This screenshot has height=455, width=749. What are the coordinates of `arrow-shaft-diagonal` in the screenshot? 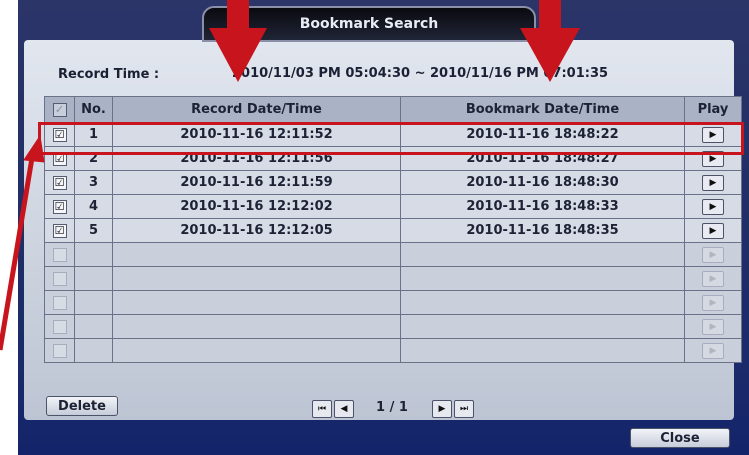 It's located at (18, 251).